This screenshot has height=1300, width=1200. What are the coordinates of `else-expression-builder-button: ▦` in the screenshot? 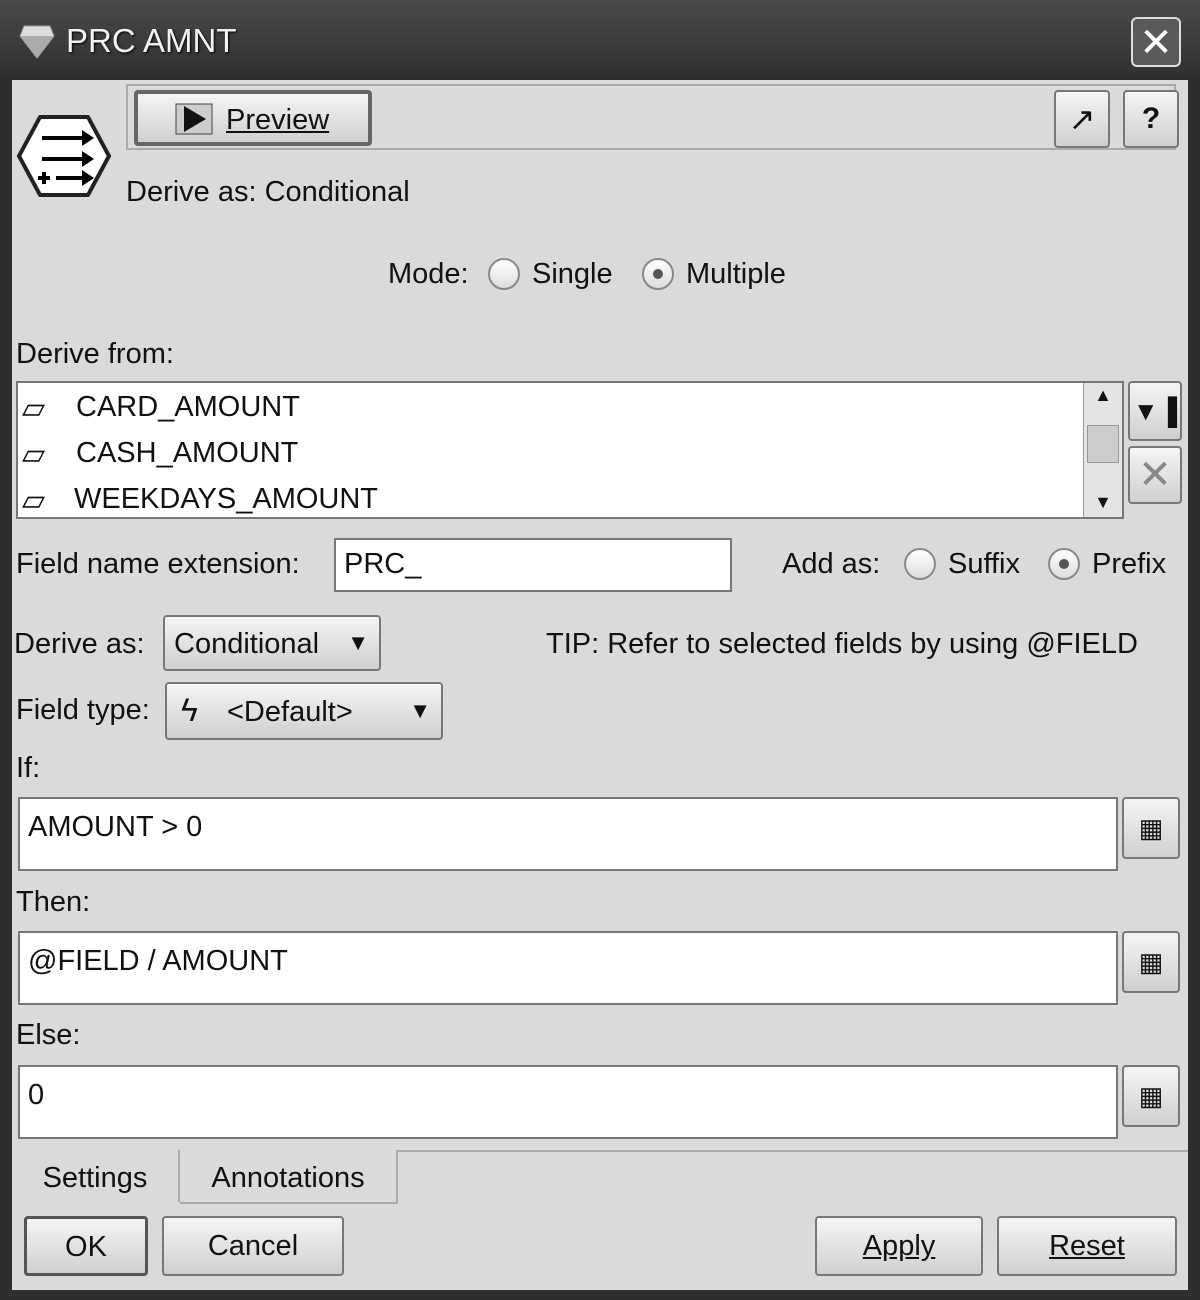 It's located at (1151, 1096).